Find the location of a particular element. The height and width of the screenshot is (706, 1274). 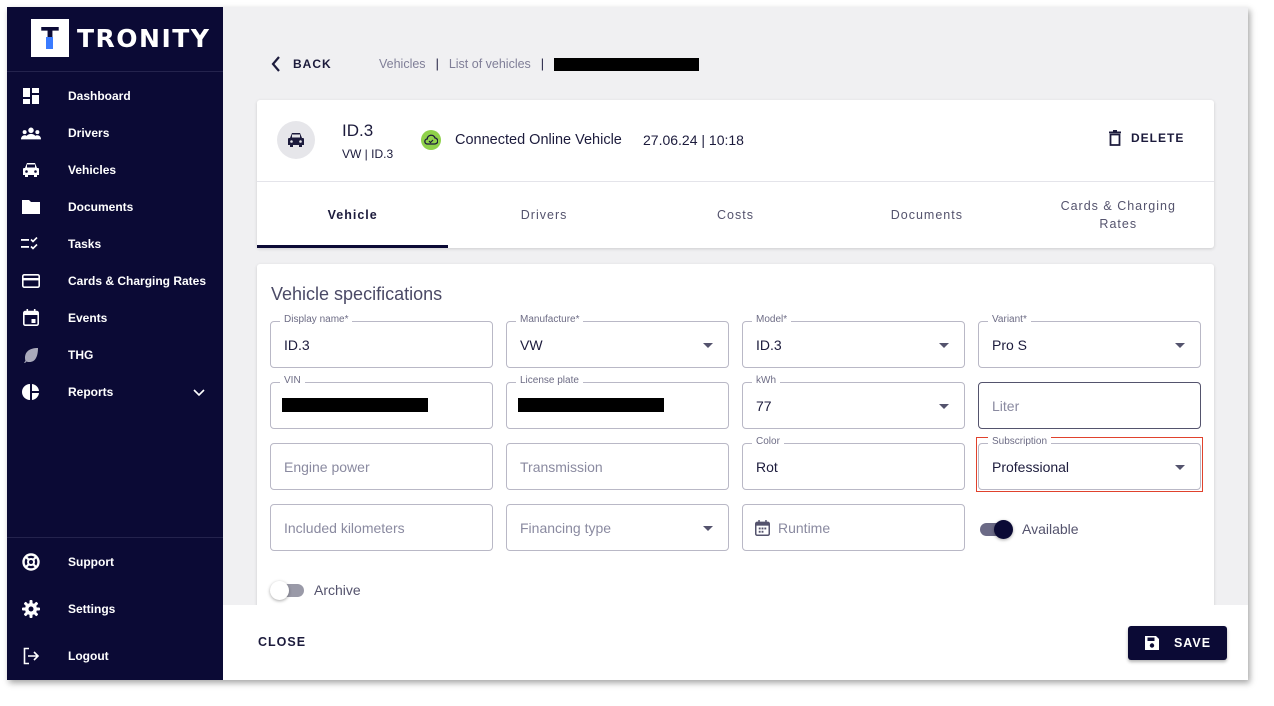

manufacture-select: Manufacture* VW is located at coordinates (617, 341).